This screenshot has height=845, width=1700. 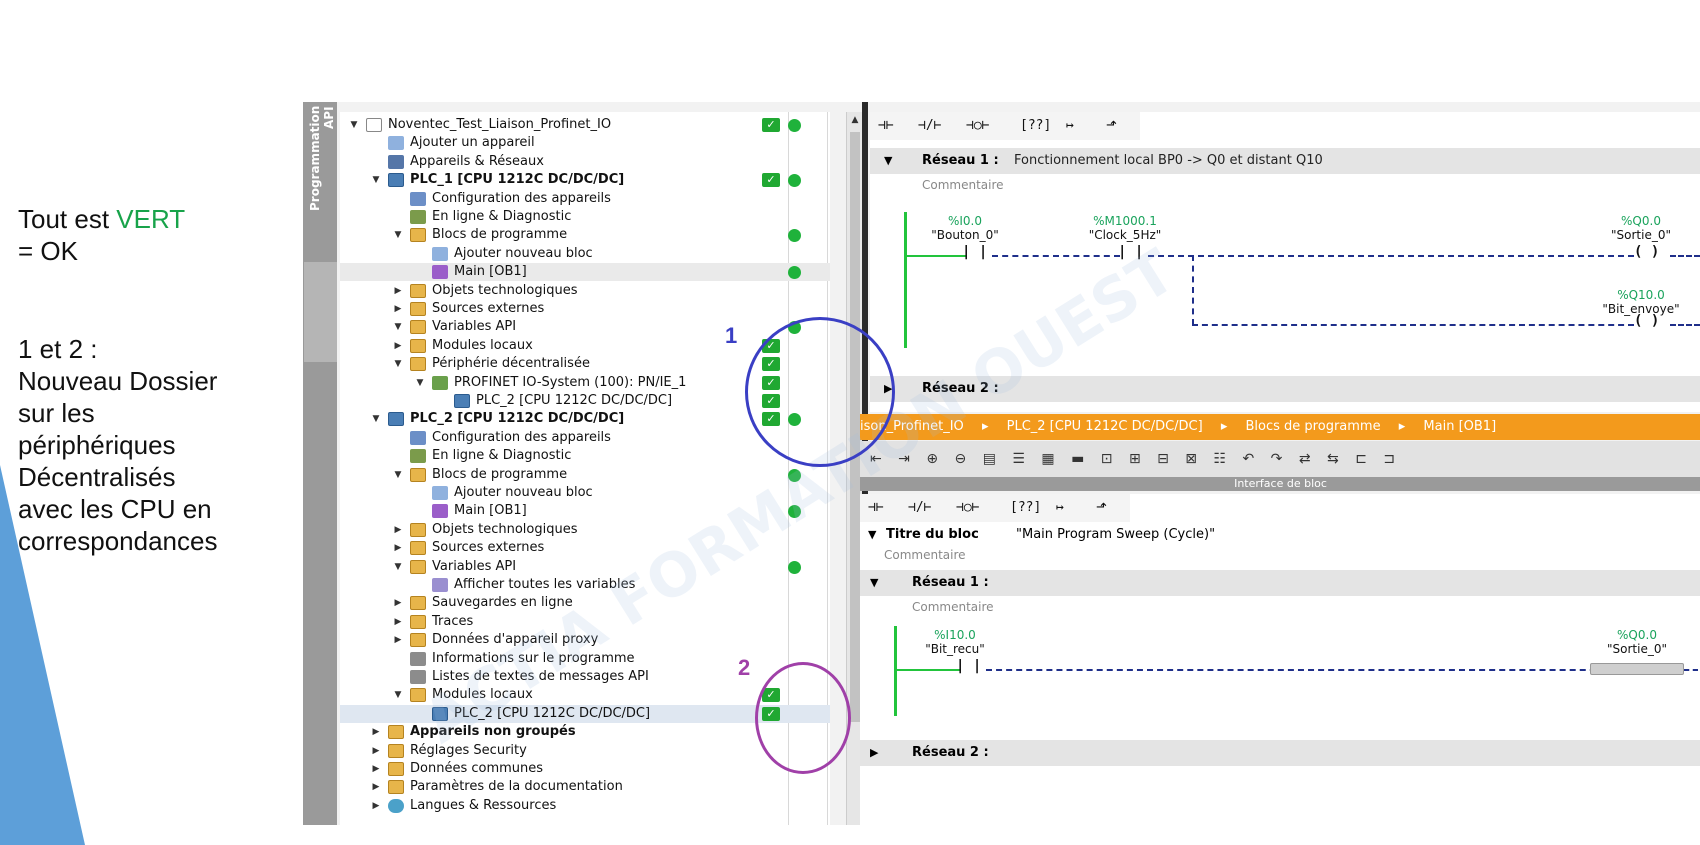 I want to click on tree-item: ▼ PLC_1 [CPU 1212C DC/DC/DC] ✓, so click(x=585, y=180).